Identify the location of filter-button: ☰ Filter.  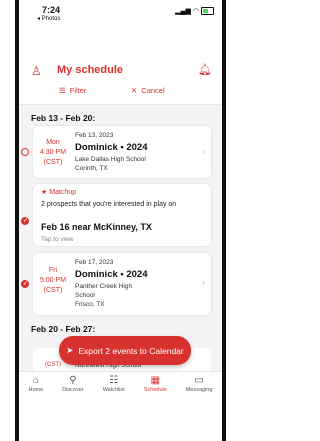
(72, 90).